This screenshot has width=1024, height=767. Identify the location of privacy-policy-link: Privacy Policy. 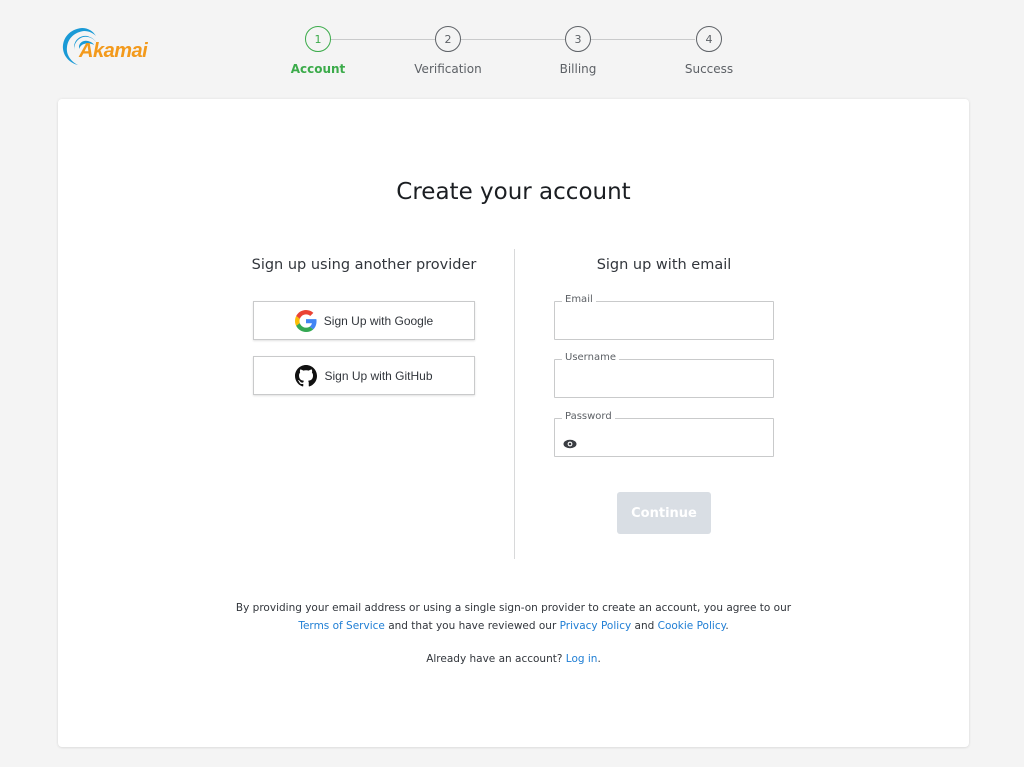
(596, 626).